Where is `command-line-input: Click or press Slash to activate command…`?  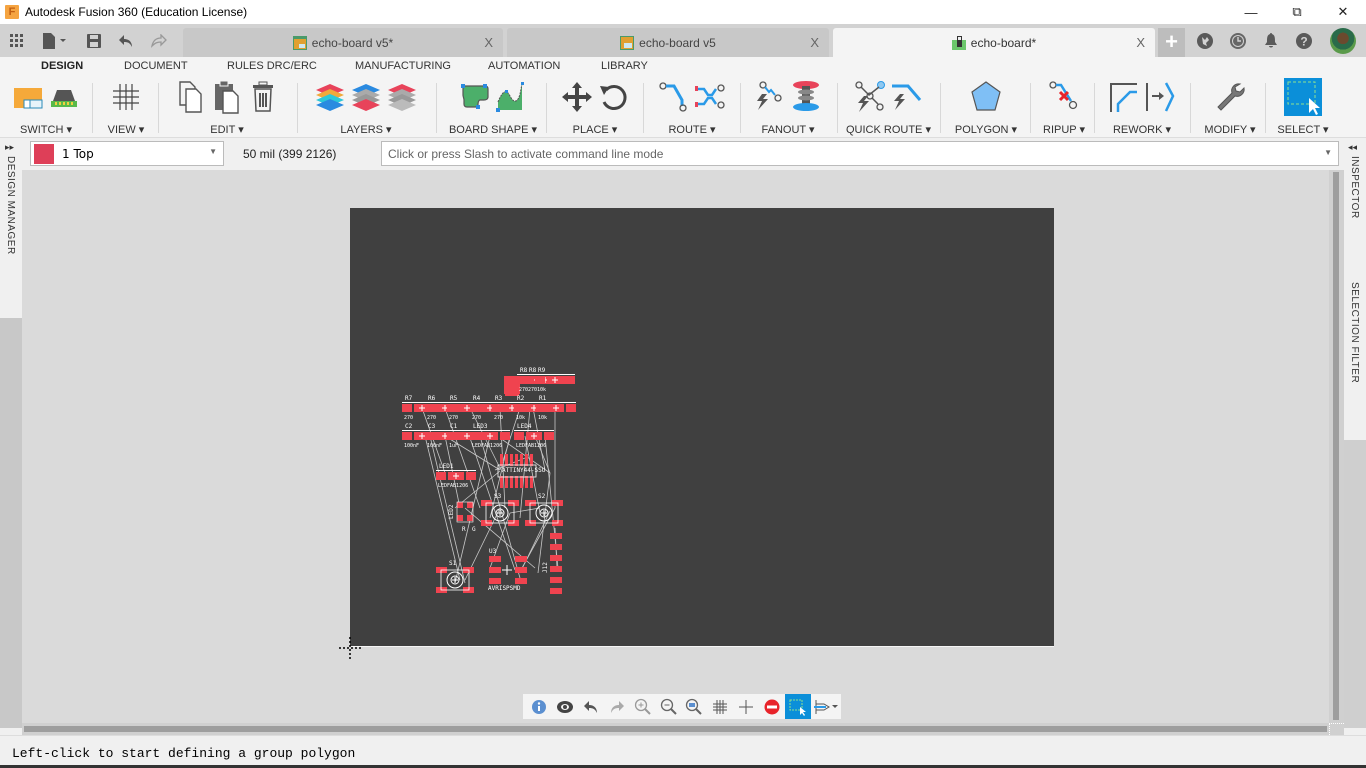
command-line-input: Click or press Slash to activate command… is located at coordinates (860, 153).